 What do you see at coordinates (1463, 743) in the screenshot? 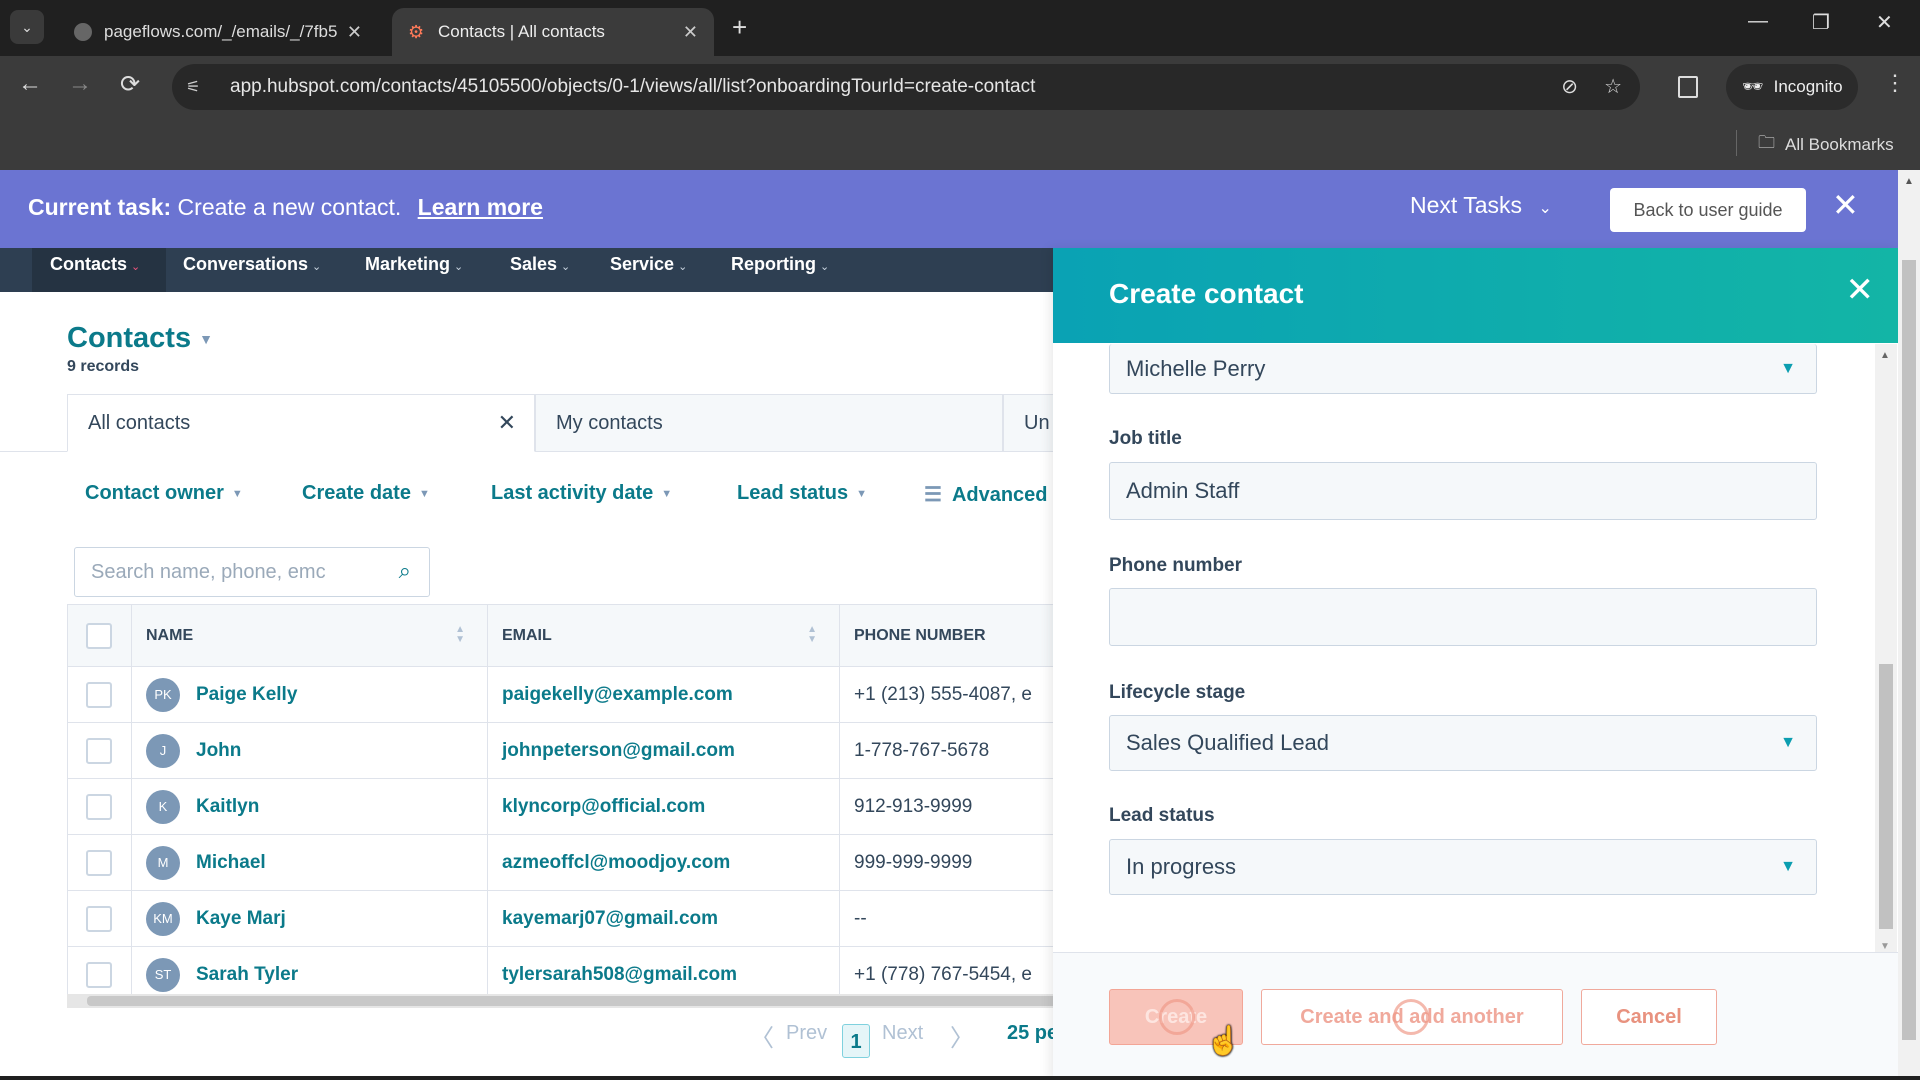
I see `lifecycle-stage-select: Sales Qualified Lead ▼` at bounding box center [1463, 743].